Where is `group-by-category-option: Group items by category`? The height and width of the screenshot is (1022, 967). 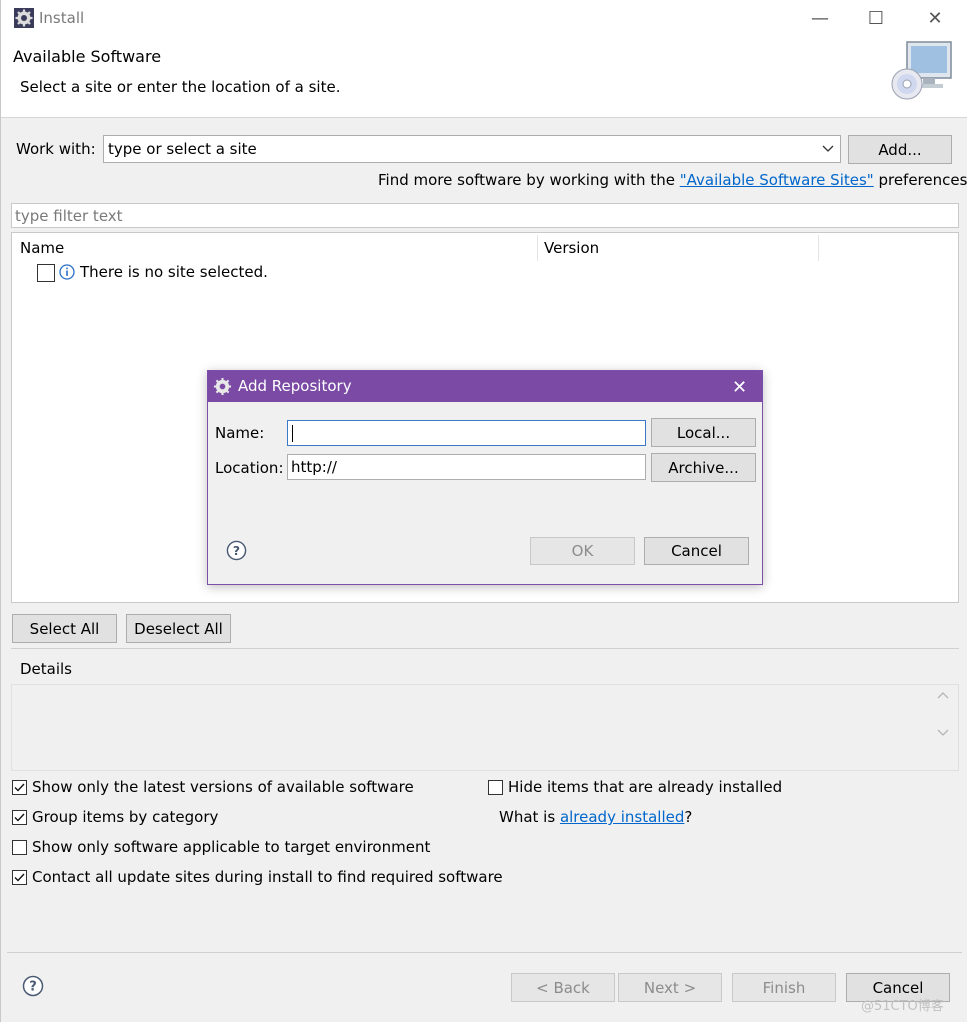 group-by-category-option: Group items by category is located at coordinates (115, 817).